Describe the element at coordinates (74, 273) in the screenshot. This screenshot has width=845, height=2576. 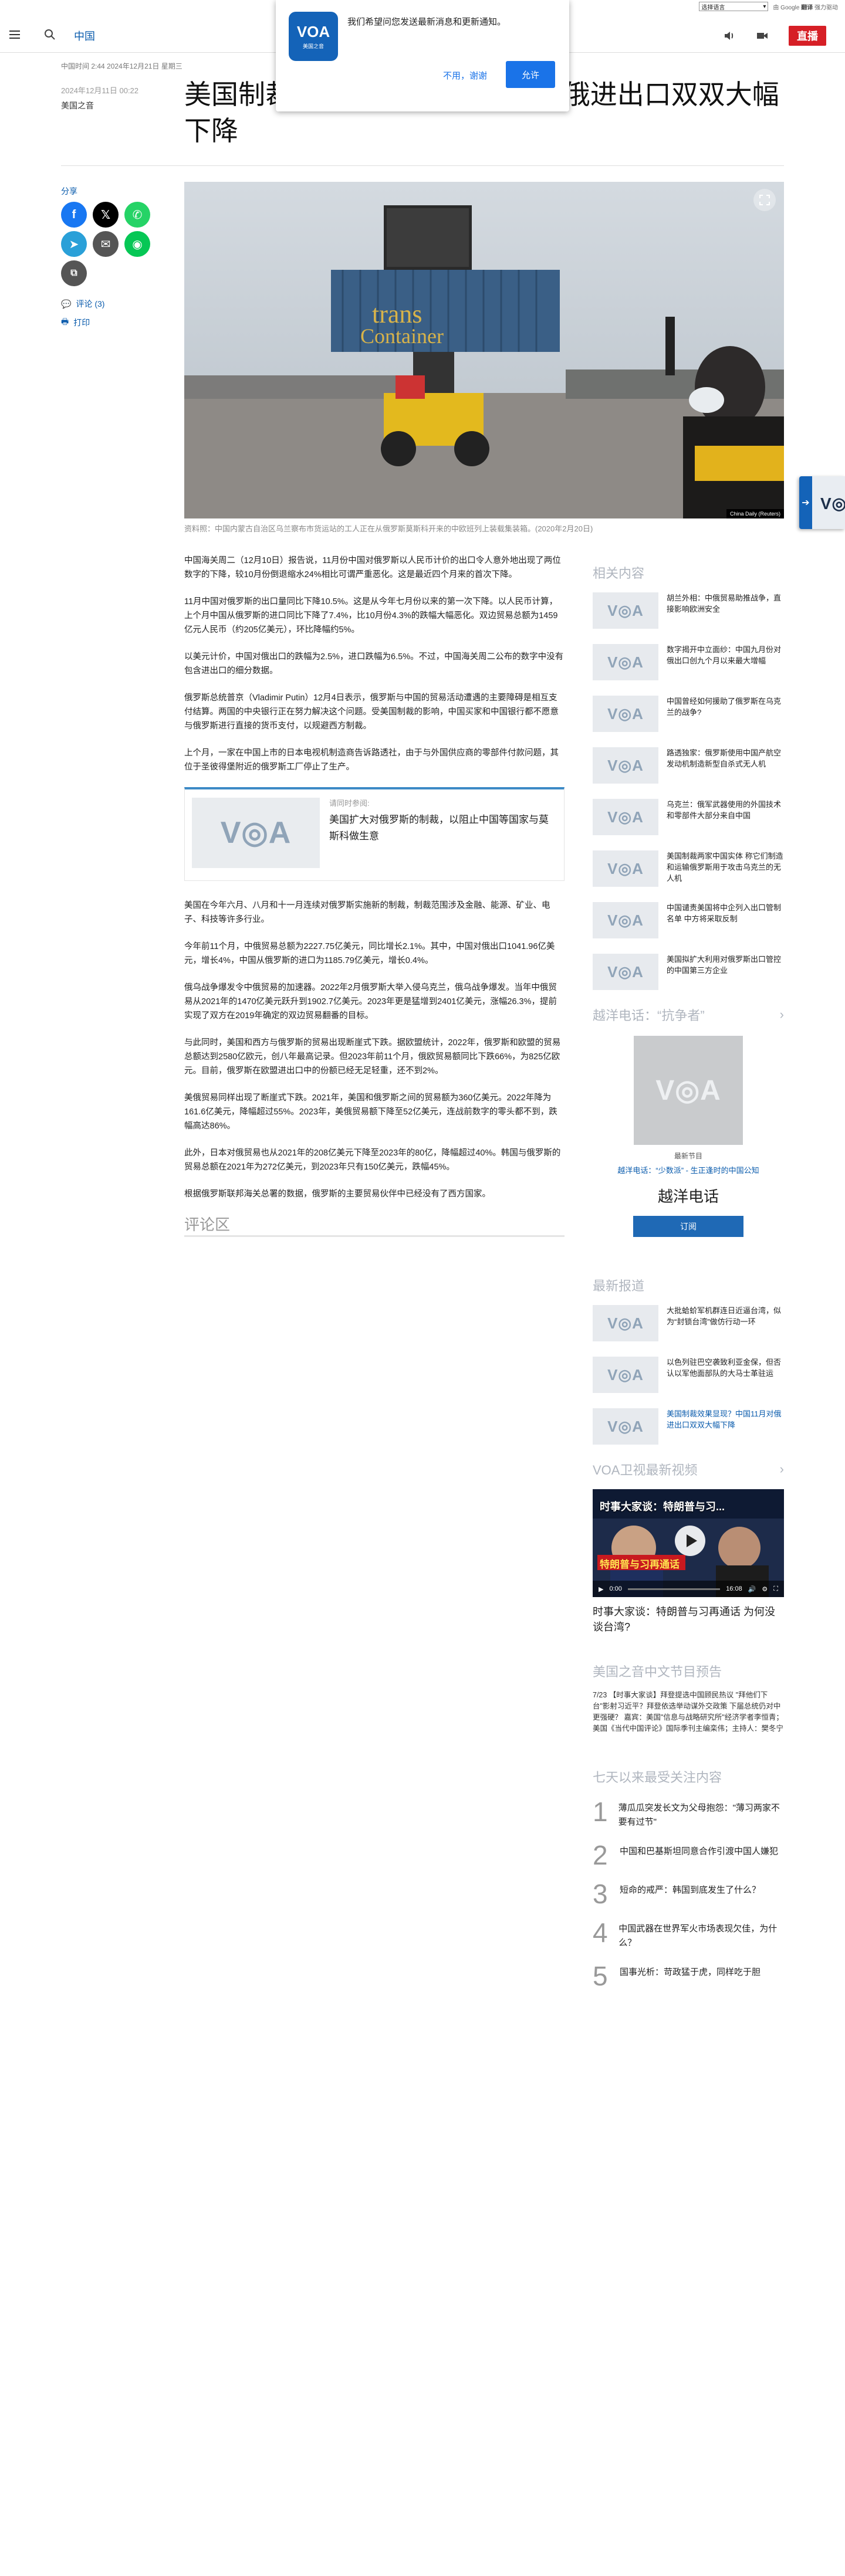
I see `copy-link-icon: ⧉` at that location.